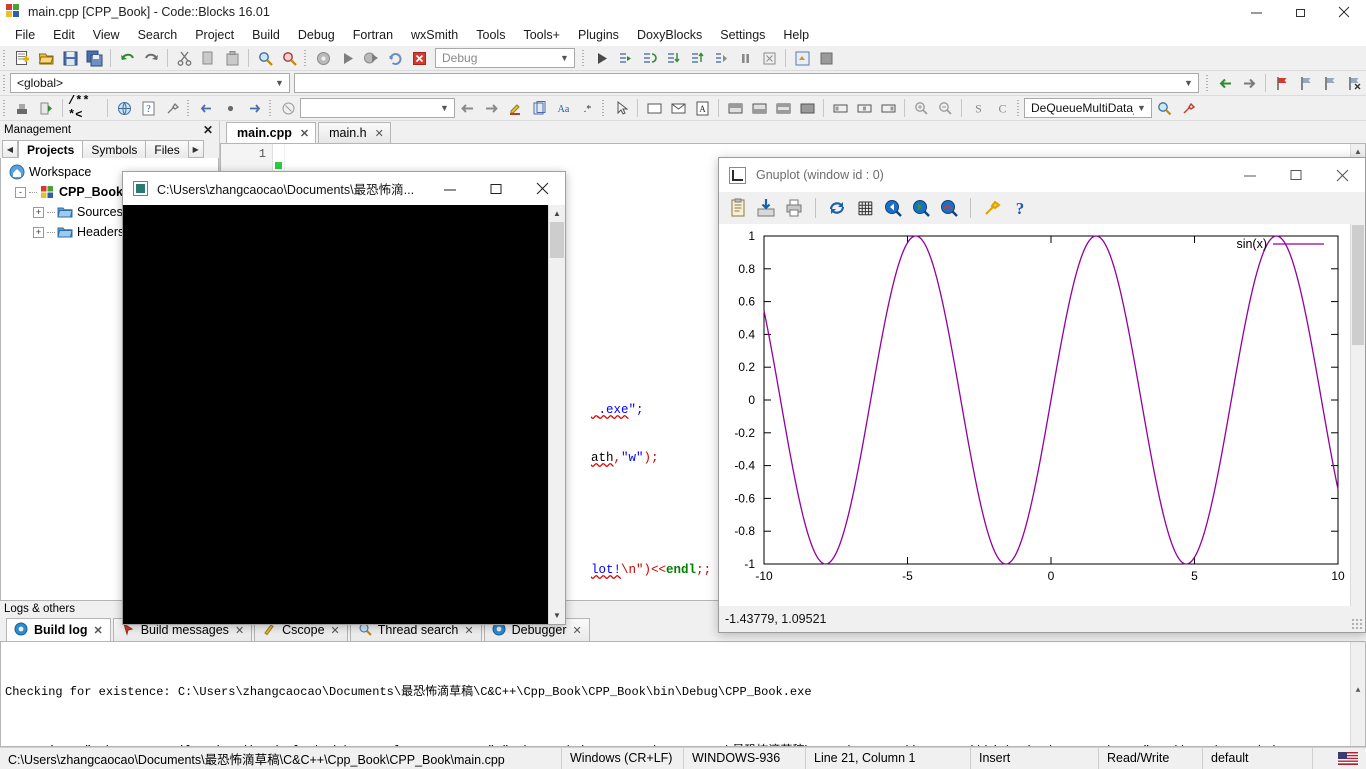 This screenshot has width=1366, height=769. Describe the element at coordinates (395, 58) in the screenshot. I see `rebuild-icon` at that location.